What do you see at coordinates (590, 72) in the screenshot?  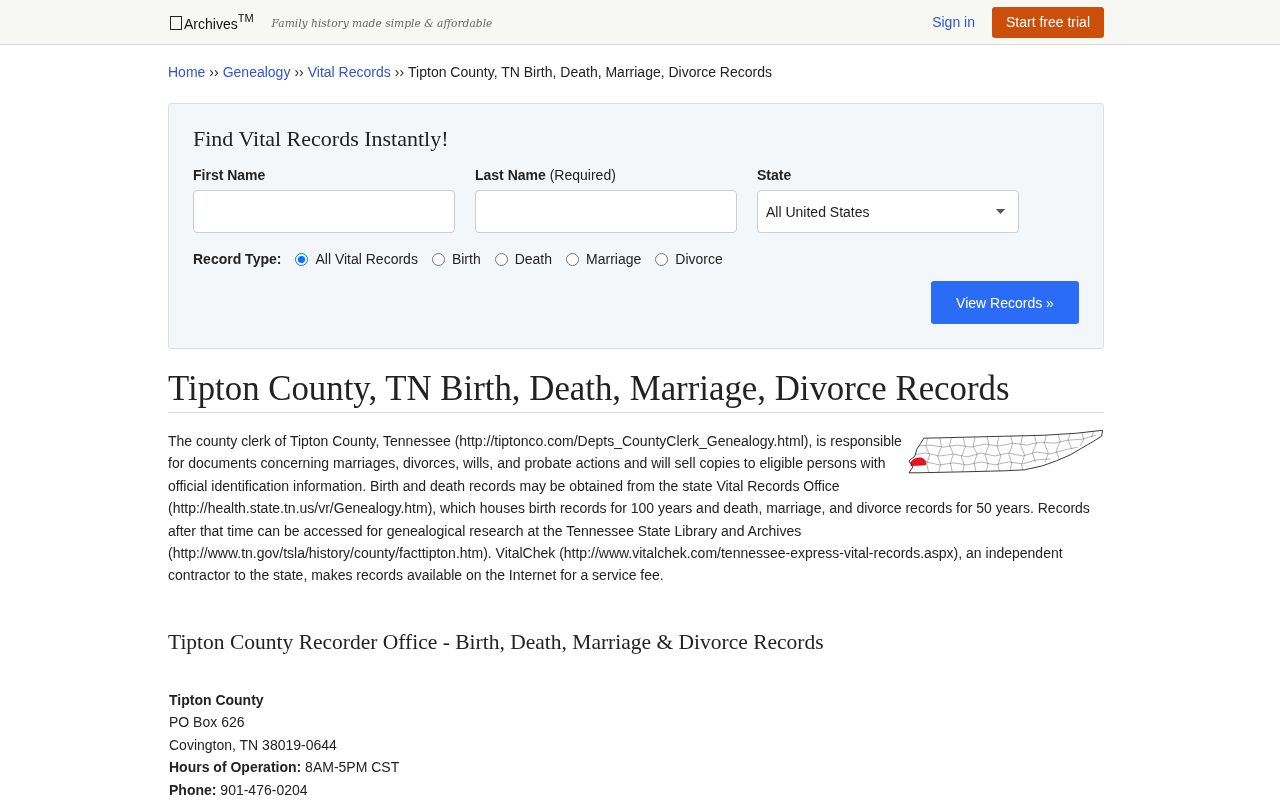 I see `breadcrumb-current: Tipton County, TN Birth, Death, Marriage, Divorce Records` at bounding box center [590, 72].